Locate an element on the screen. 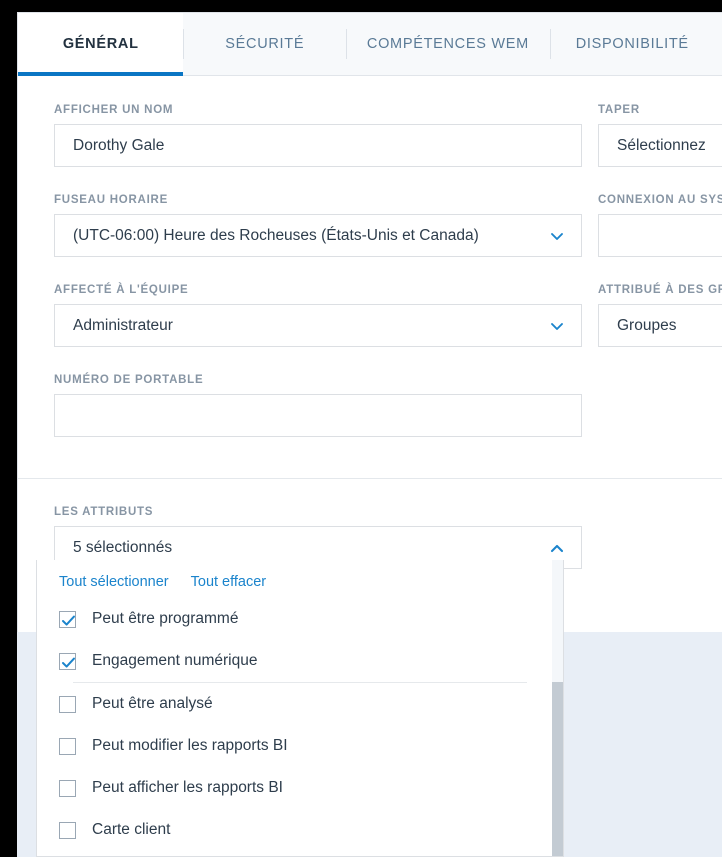 This screenshot has height=857, width=722. option-label: Peut afficher les rapports BI is located at coordinates (187, 787).